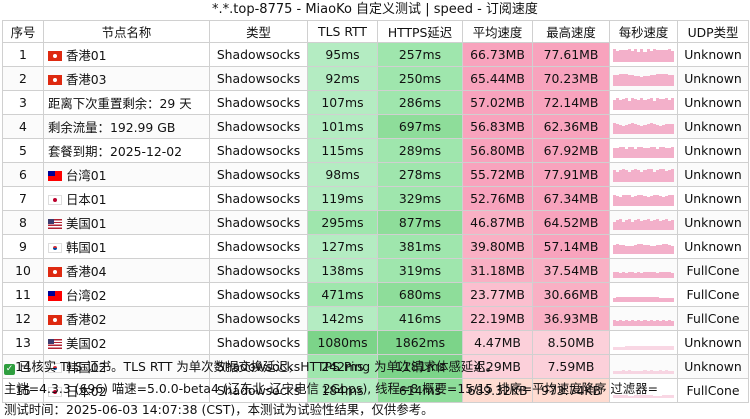 This screenshot has width=750, height=419. I want to click on tls-rtt: 142ms, so click(342, 318).